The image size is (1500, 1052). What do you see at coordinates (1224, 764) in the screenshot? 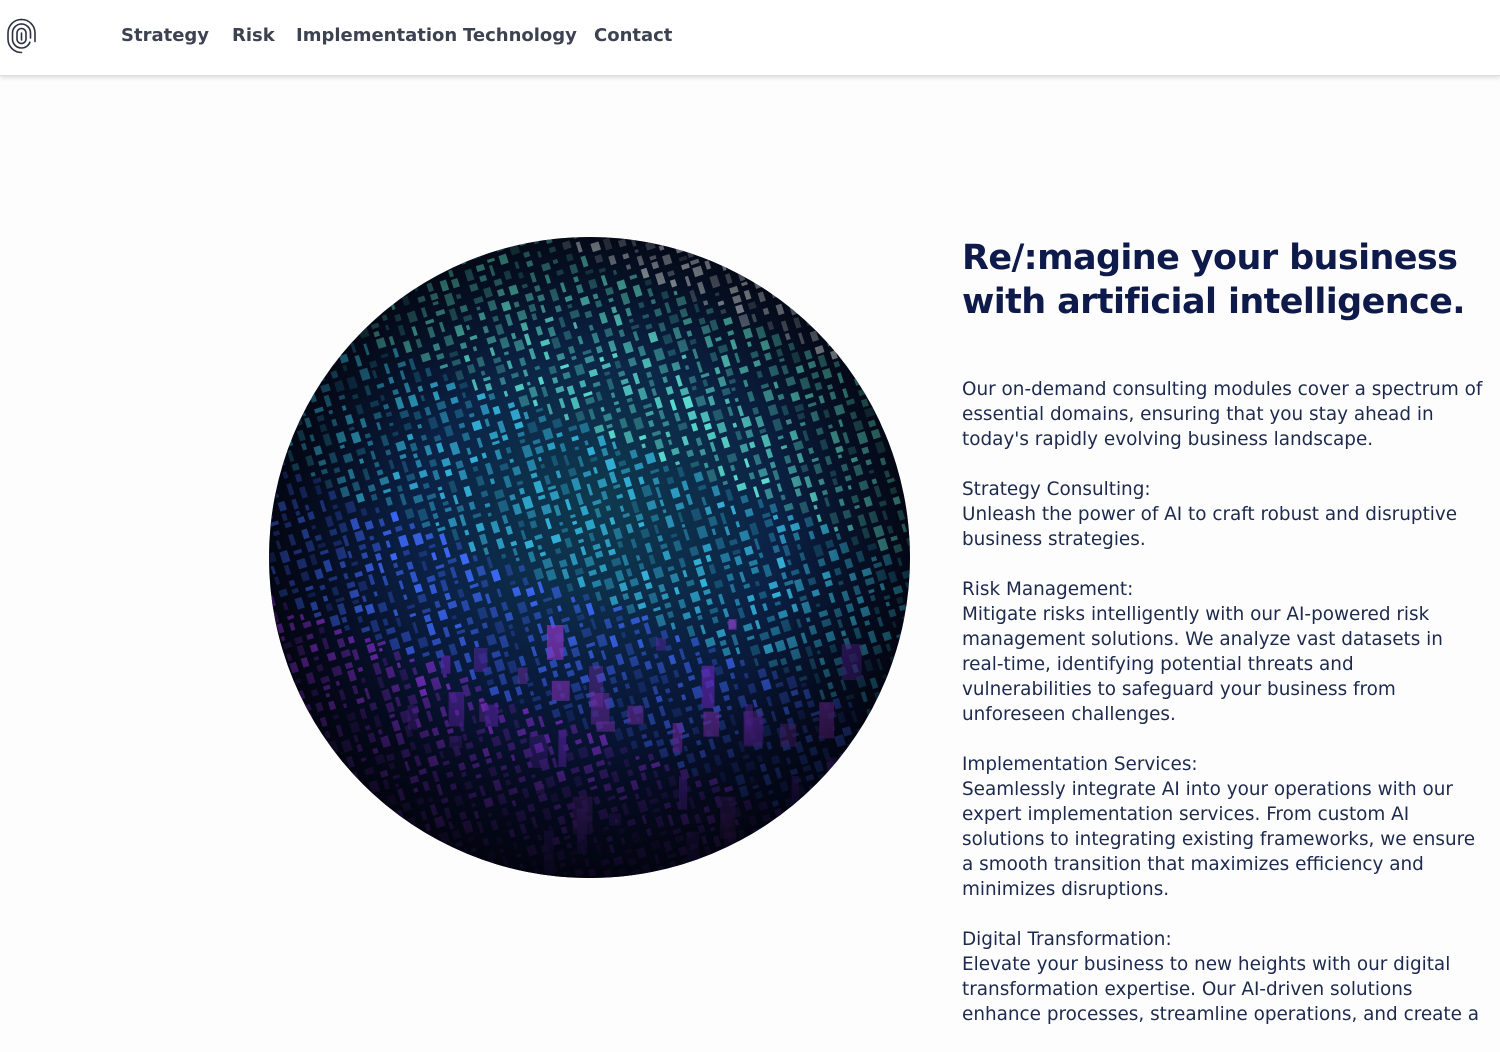
I see `section-title: Implementation Services:` at bounding box center [1224, 764].